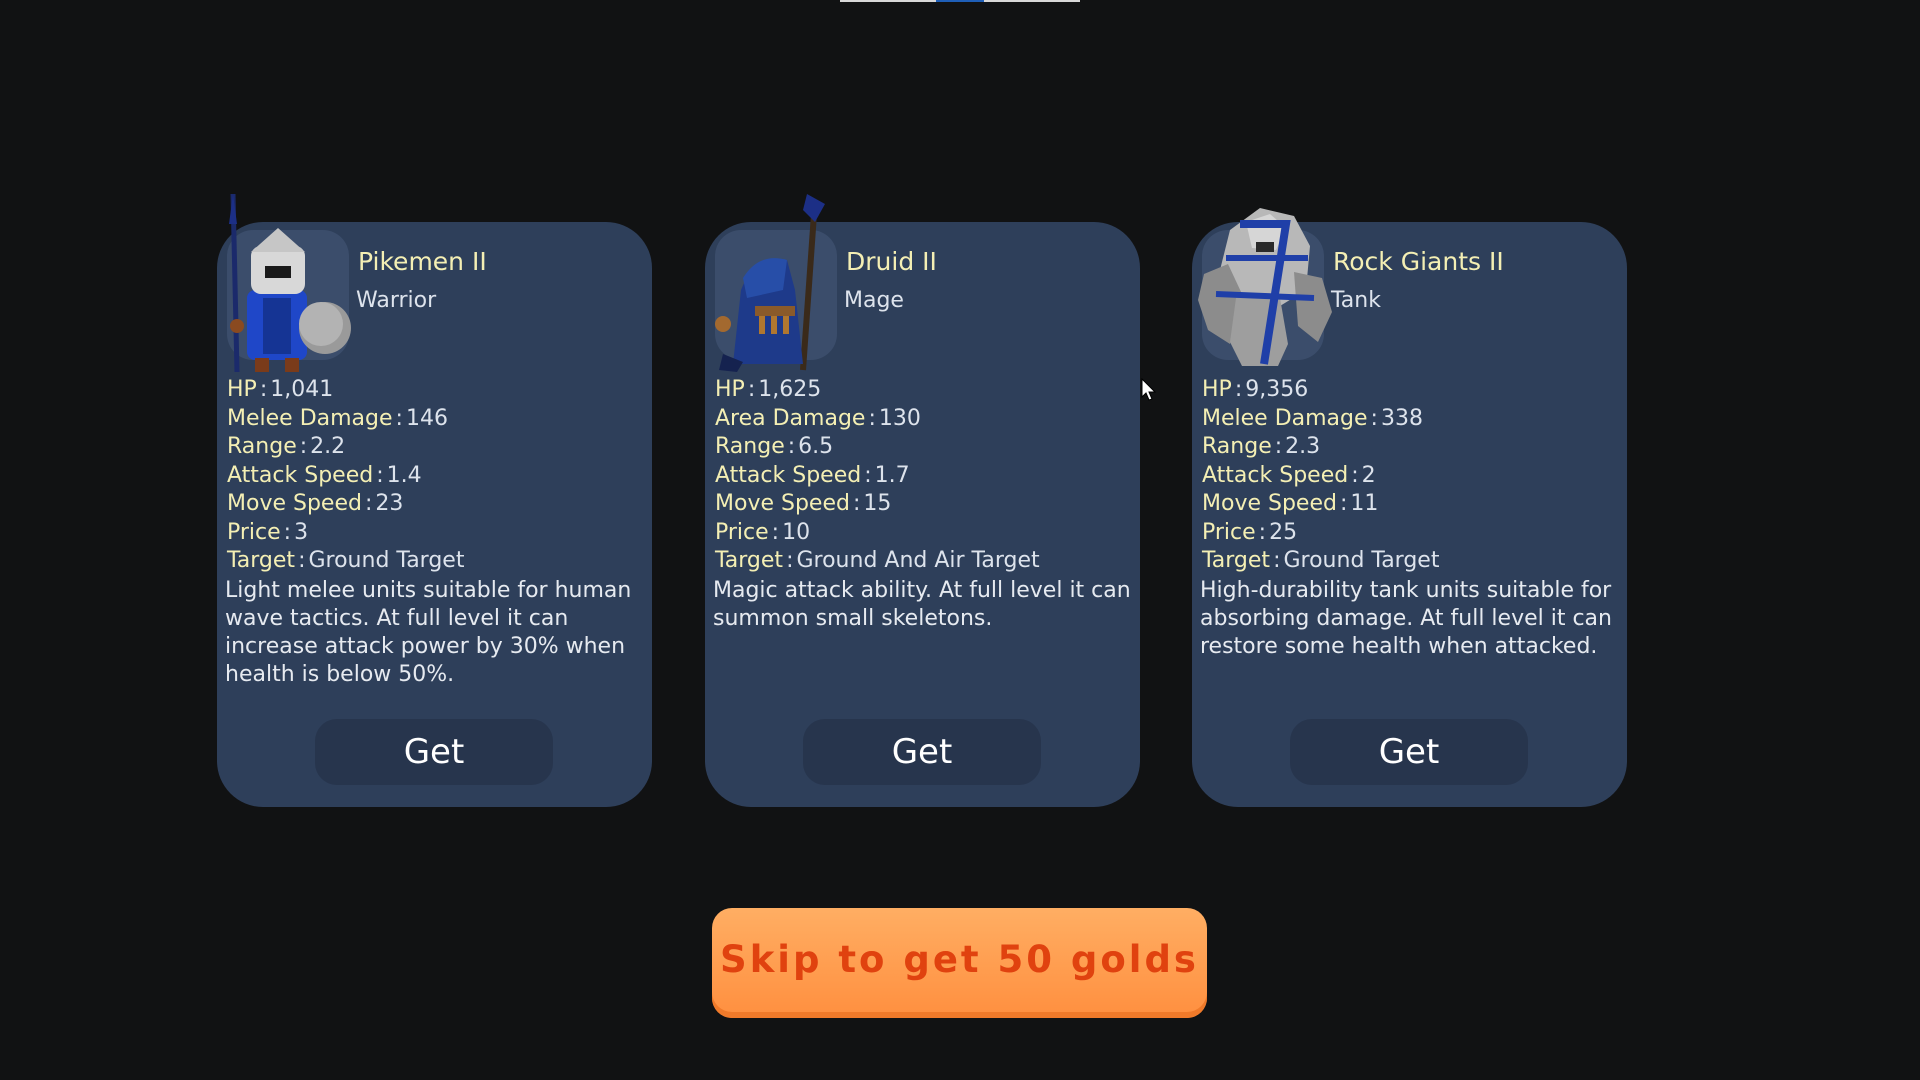 Image resolution: width=1920 pixels, height=1080 pixels. I want to click on stat-attack-speed: Attack Speed:1.4, so click(437, 476).